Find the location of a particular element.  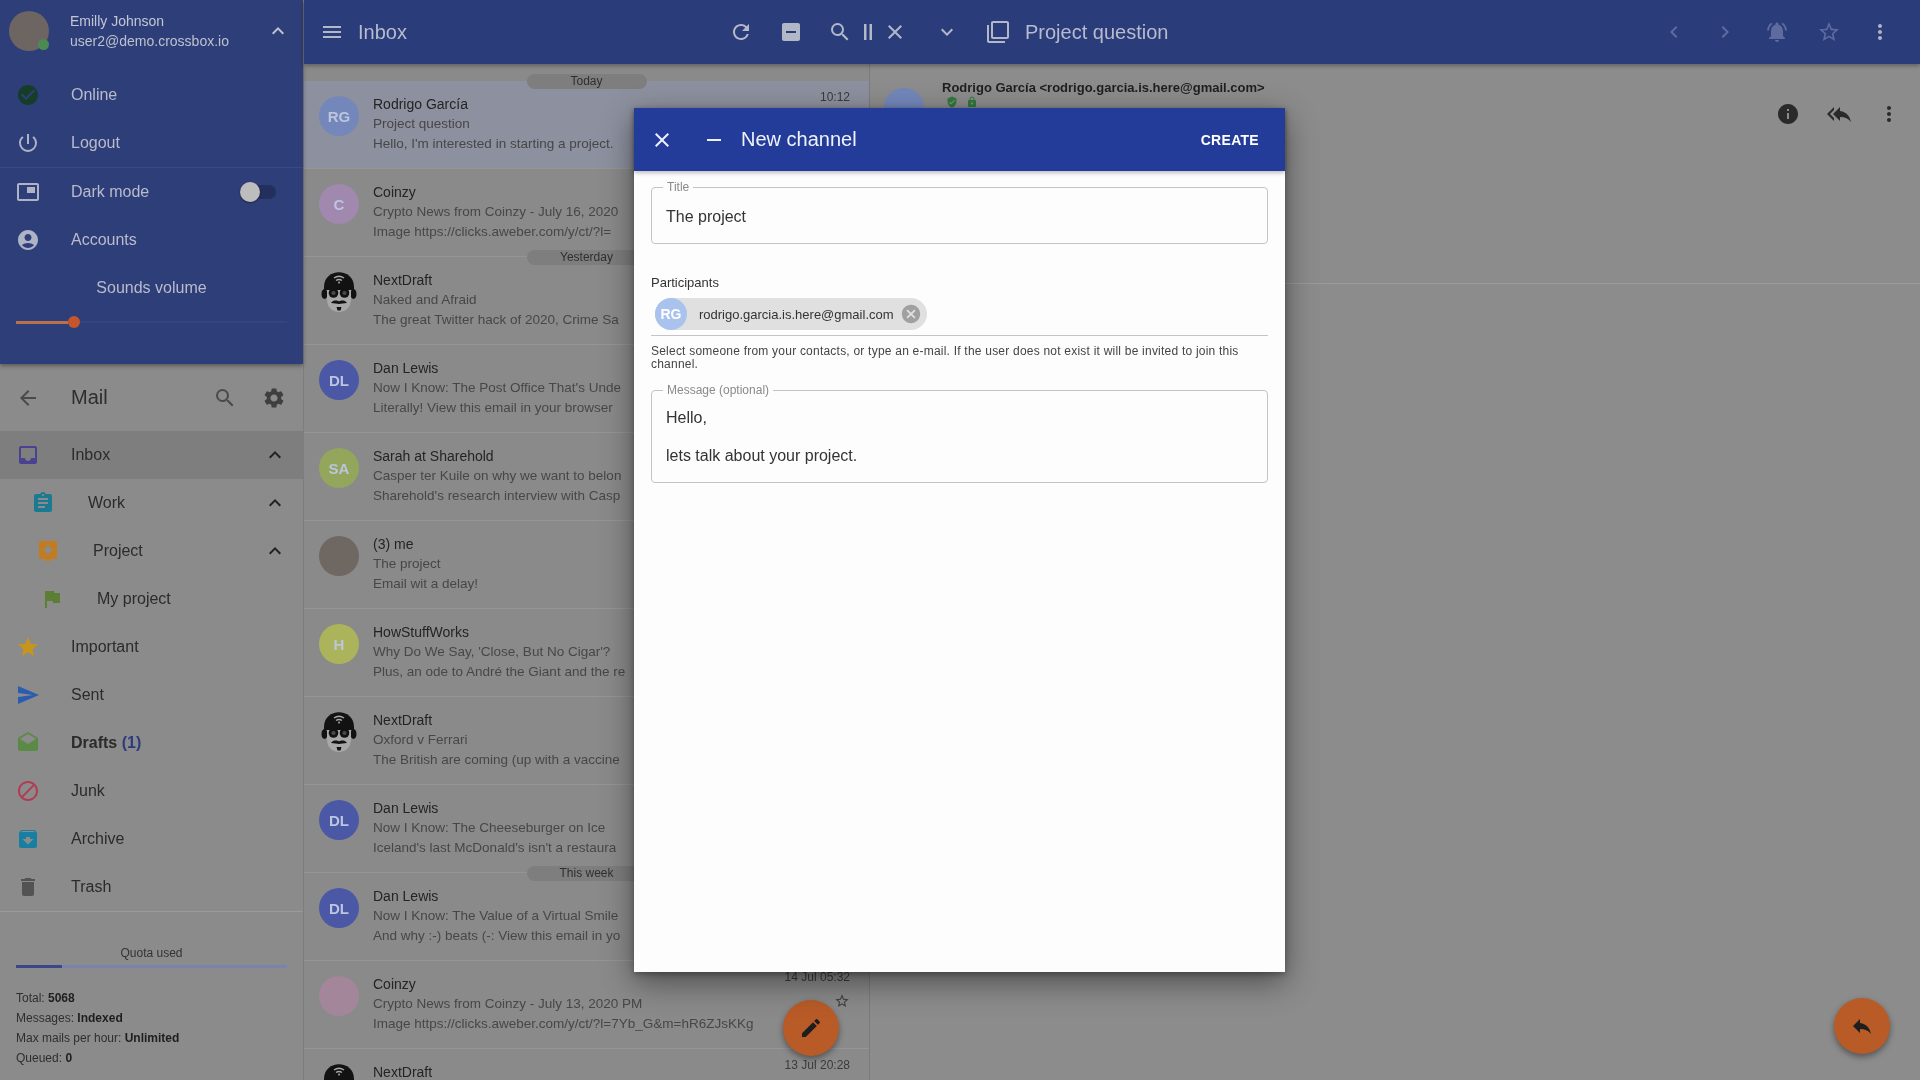

power-icon is located at coordinates (28, 143).